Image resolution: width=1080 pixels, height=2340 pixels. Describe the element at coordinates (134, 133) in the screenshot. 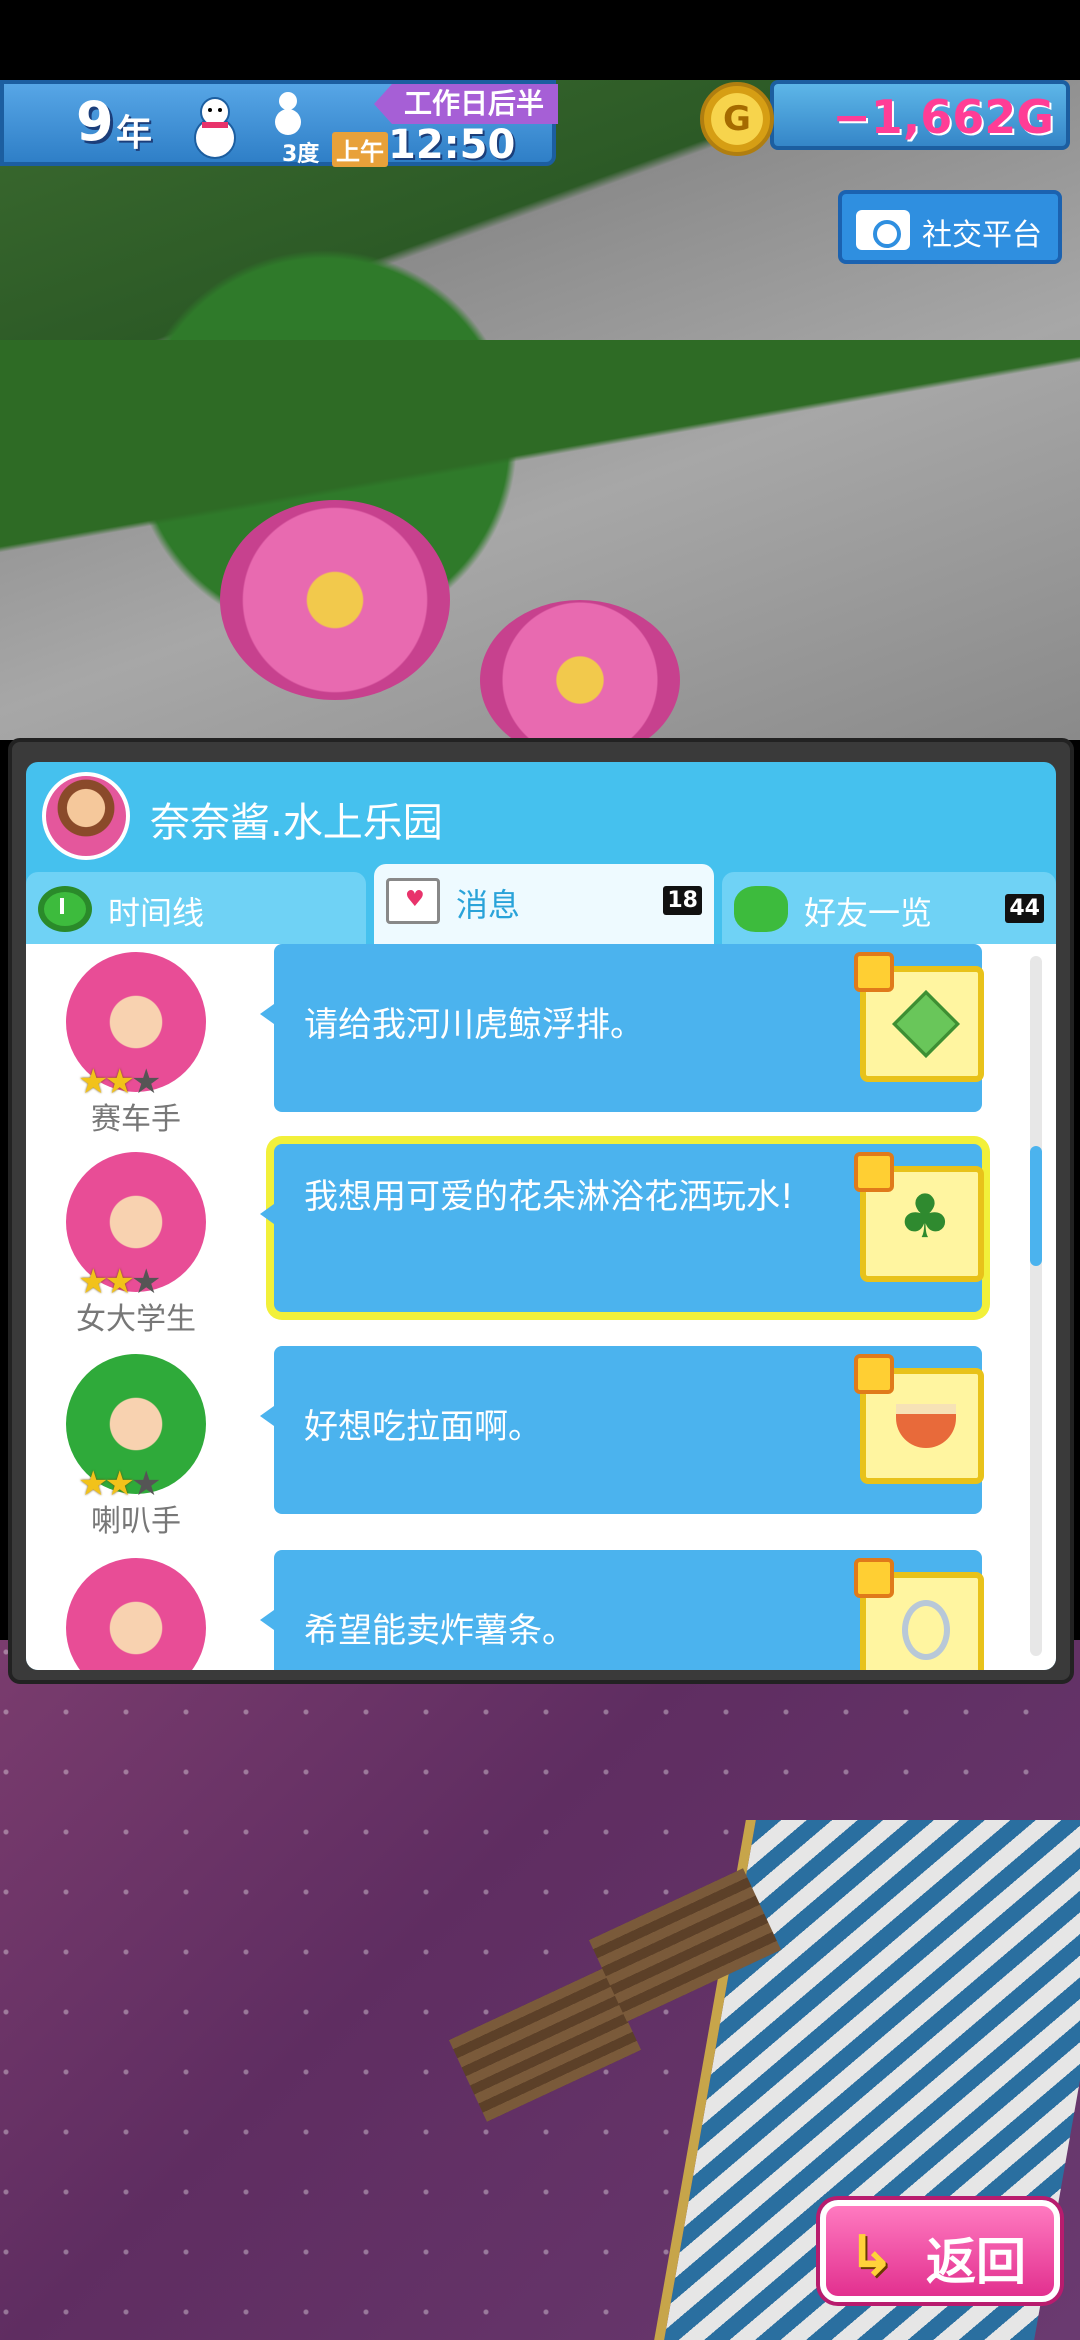

I see `year-label: 年` at that location.